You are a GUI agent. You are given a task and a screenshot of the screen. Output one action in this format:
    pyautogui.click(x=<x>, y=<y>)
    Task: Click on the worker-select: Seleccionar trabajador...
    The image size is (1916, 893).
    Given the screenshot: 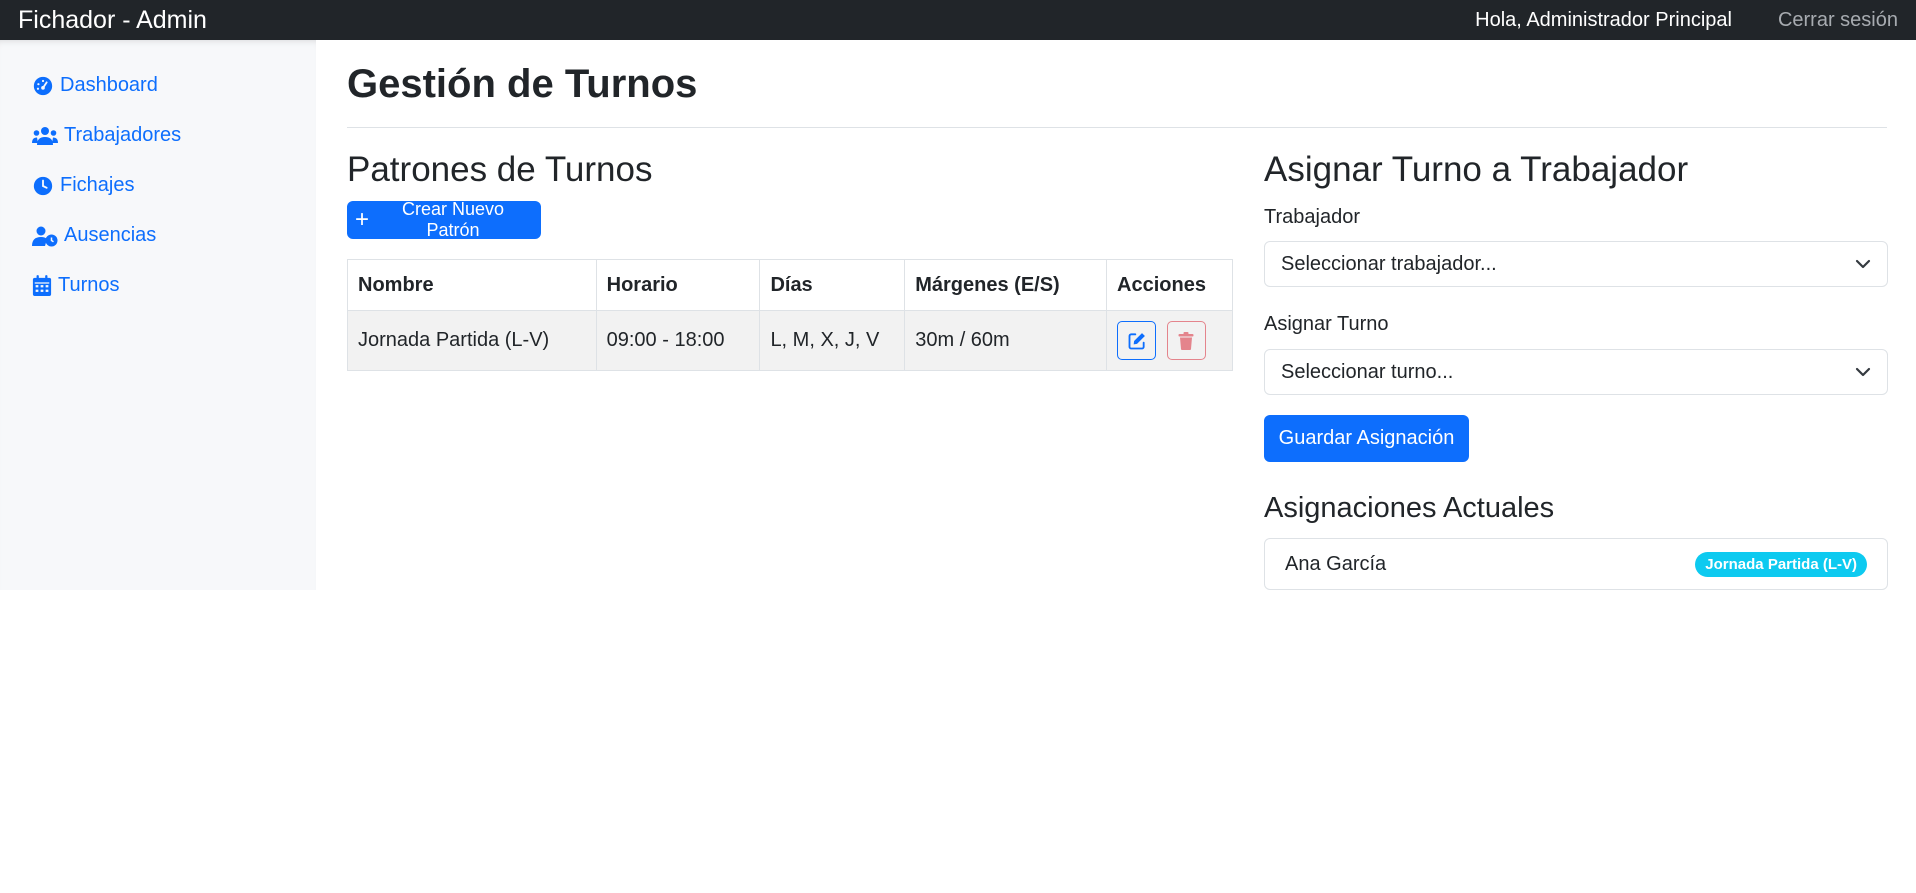 What is the action you would take?
    pyautogui.click(x=1576, y=264)
    